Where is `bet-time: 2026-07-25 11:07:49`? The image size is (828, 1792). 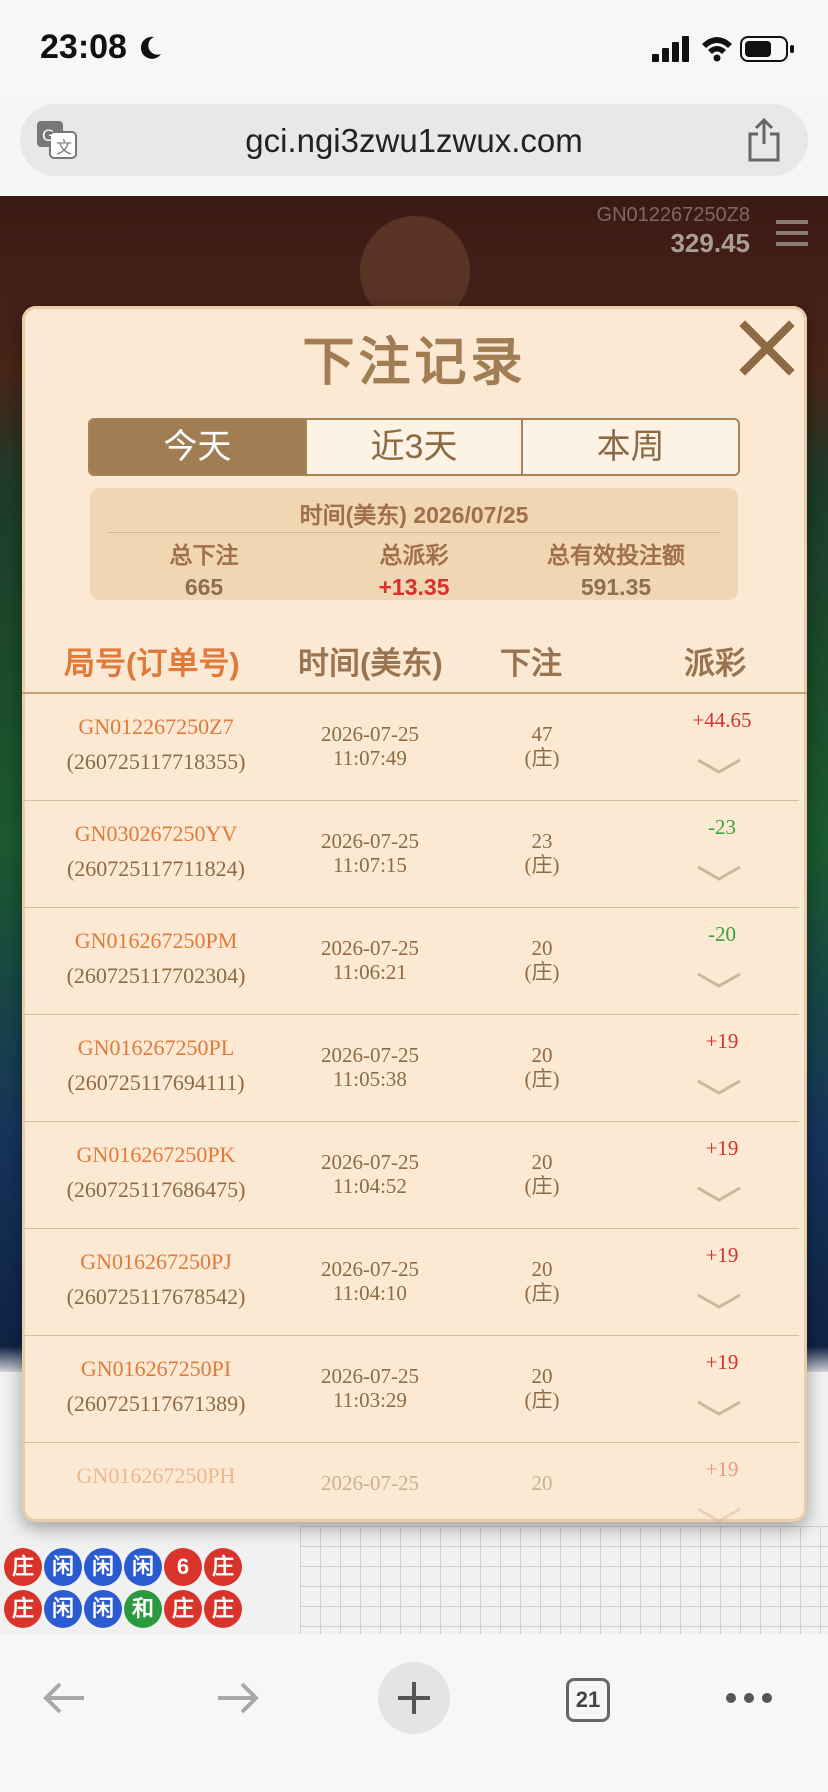
bet-time: 2026-07-25 11:07:49 is located at coordinates (370, 746).